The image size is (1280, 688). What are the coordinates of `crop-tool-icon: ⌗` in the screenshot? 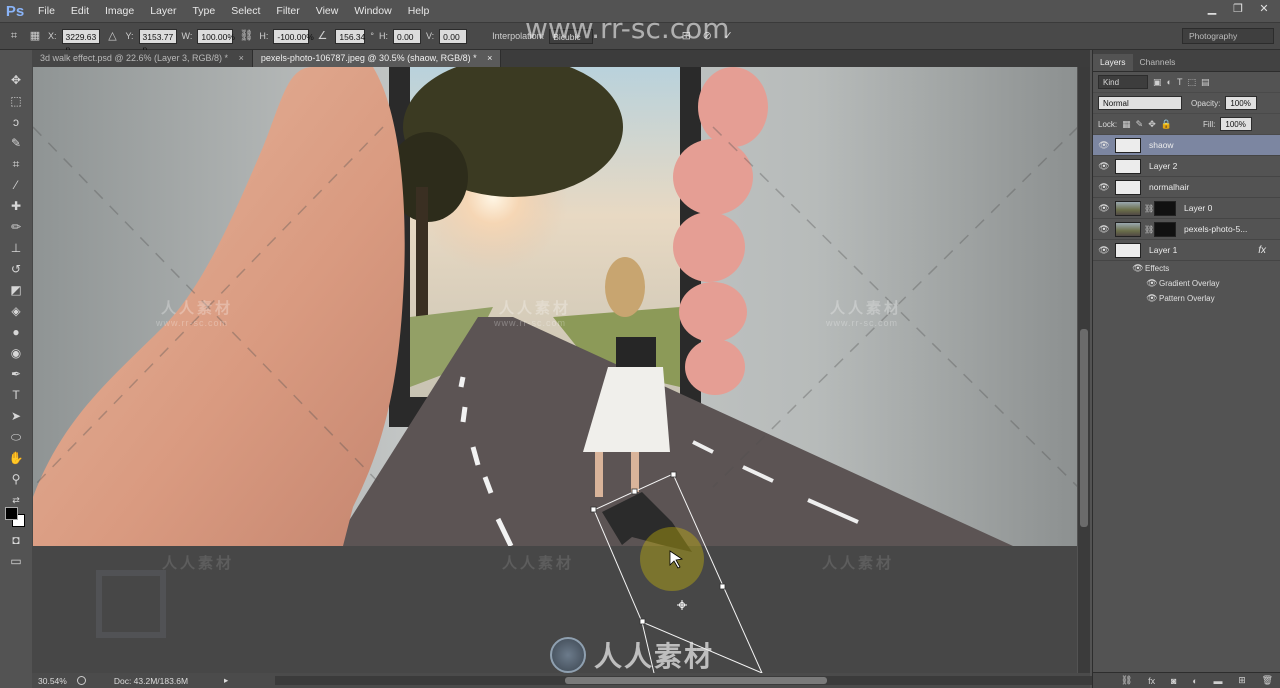 It's located at (16, 164).